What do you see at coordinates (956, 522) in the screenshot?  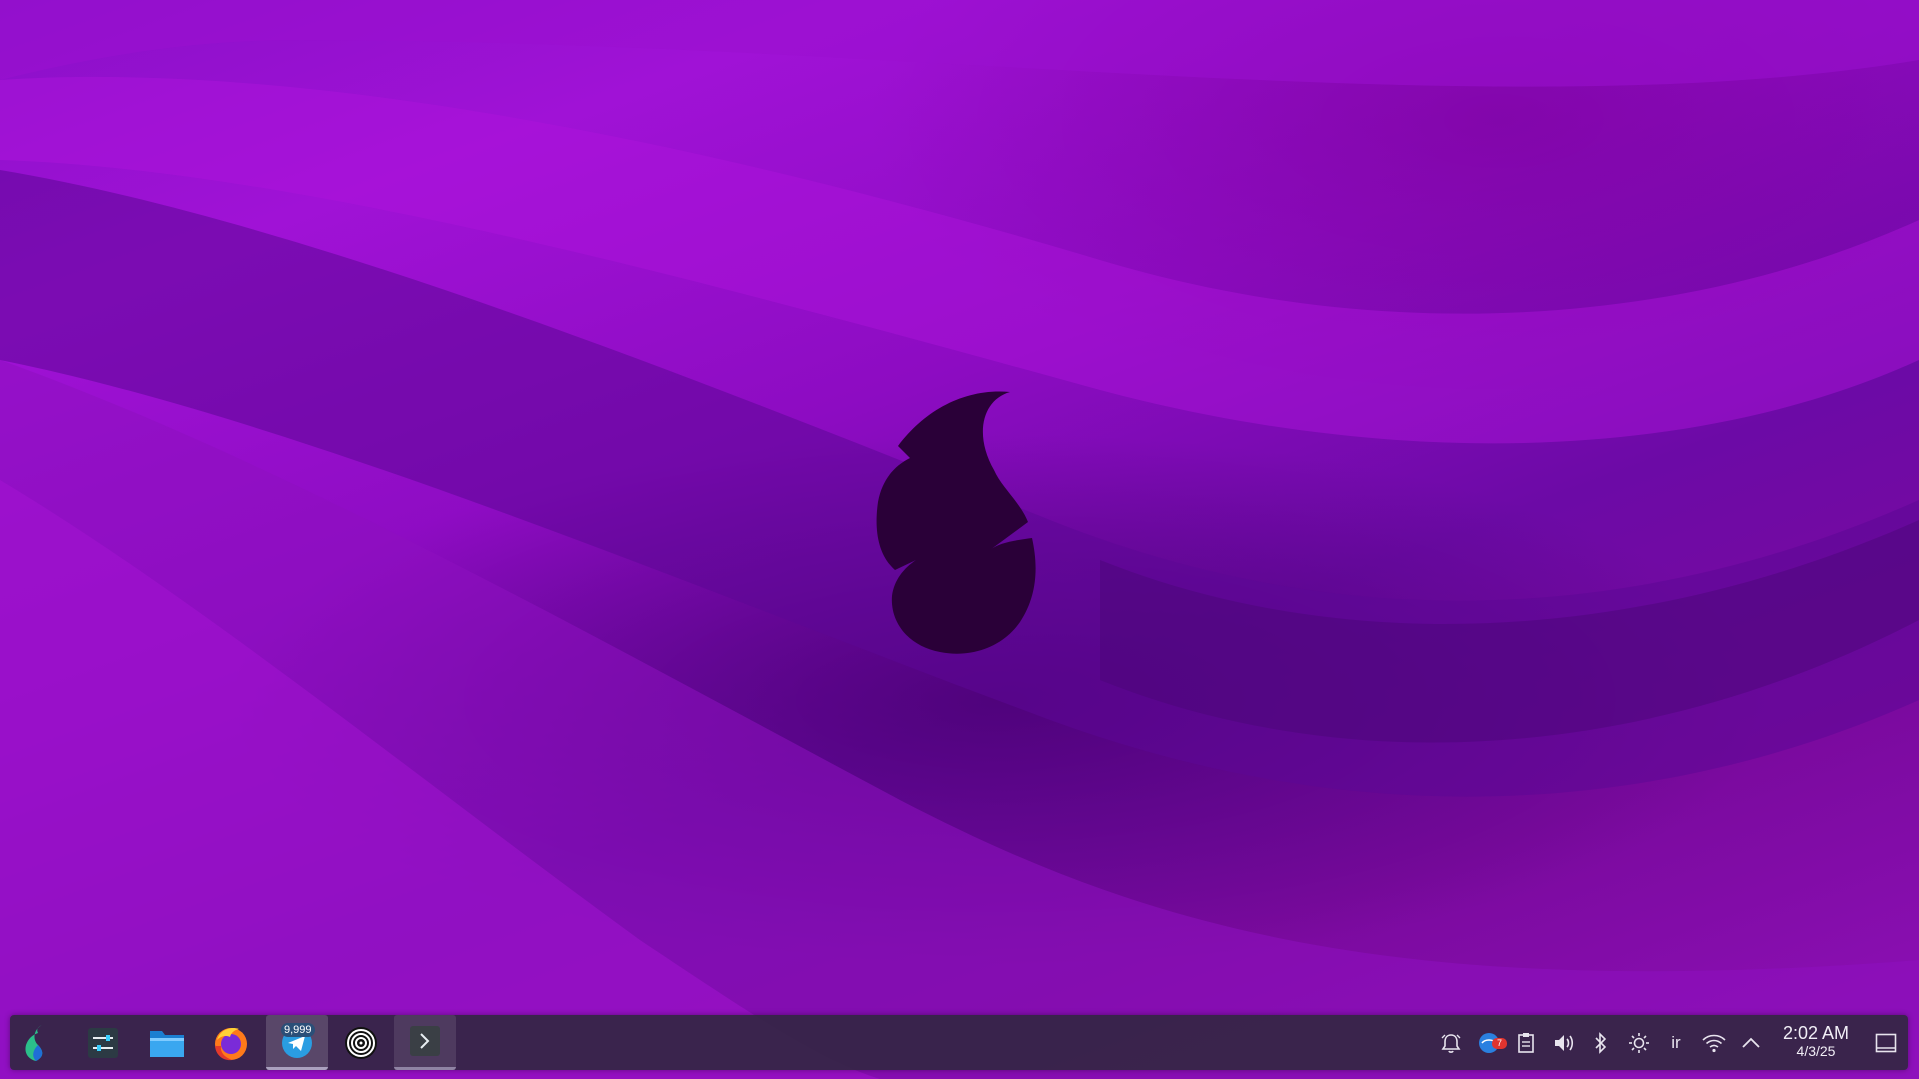 I see `wallpaper-flame-logo` at bounding box center [956, 522].